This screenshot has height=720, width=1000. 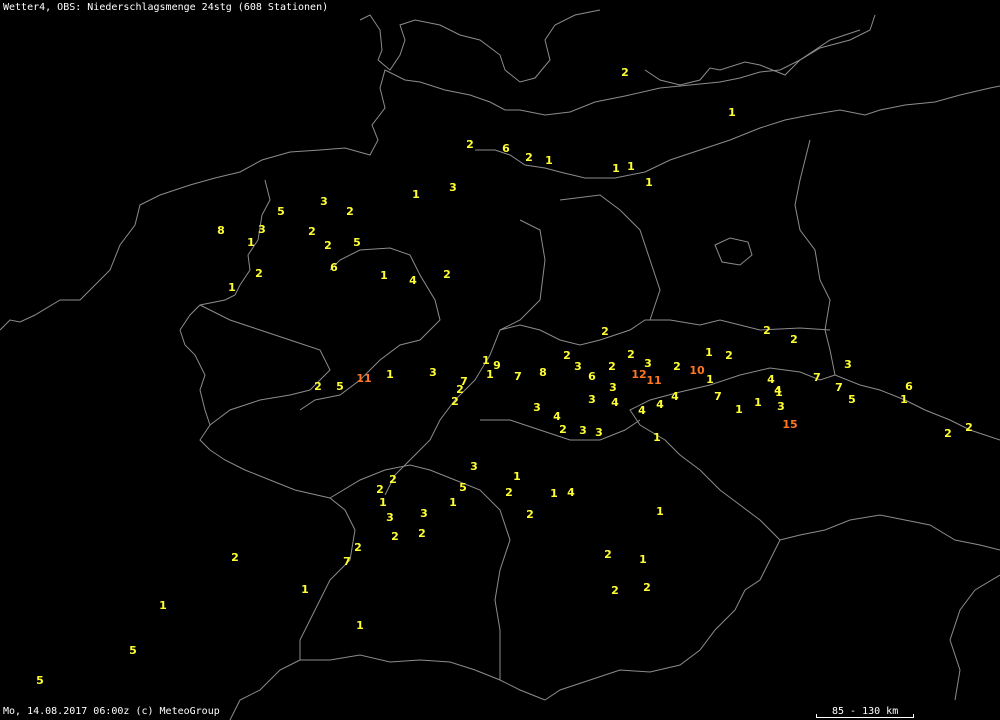 I want to click on border-at-hu, so click(x=974, y=637).